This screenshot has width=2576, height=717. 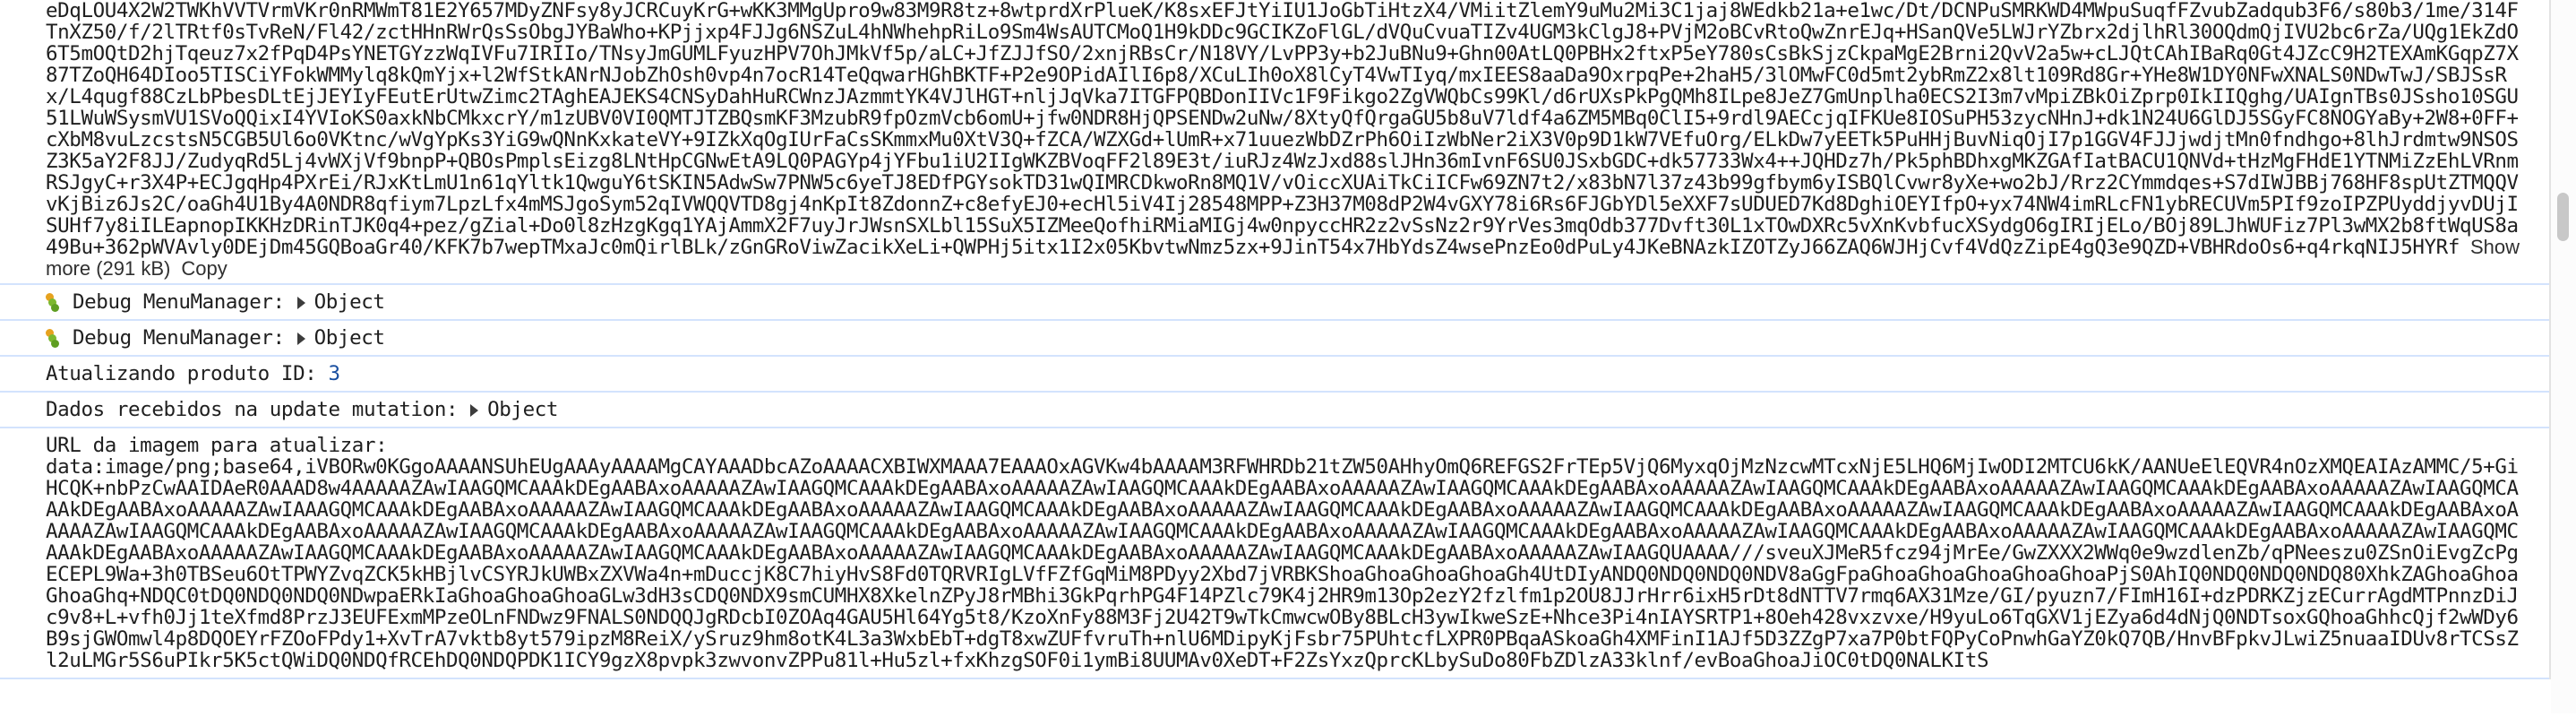 What do you see at coordinates (1274, 375) in the screenshot?
I see `console-message-update-id: Atualizando produto ID: 3` at bounding box center [1274, 375].